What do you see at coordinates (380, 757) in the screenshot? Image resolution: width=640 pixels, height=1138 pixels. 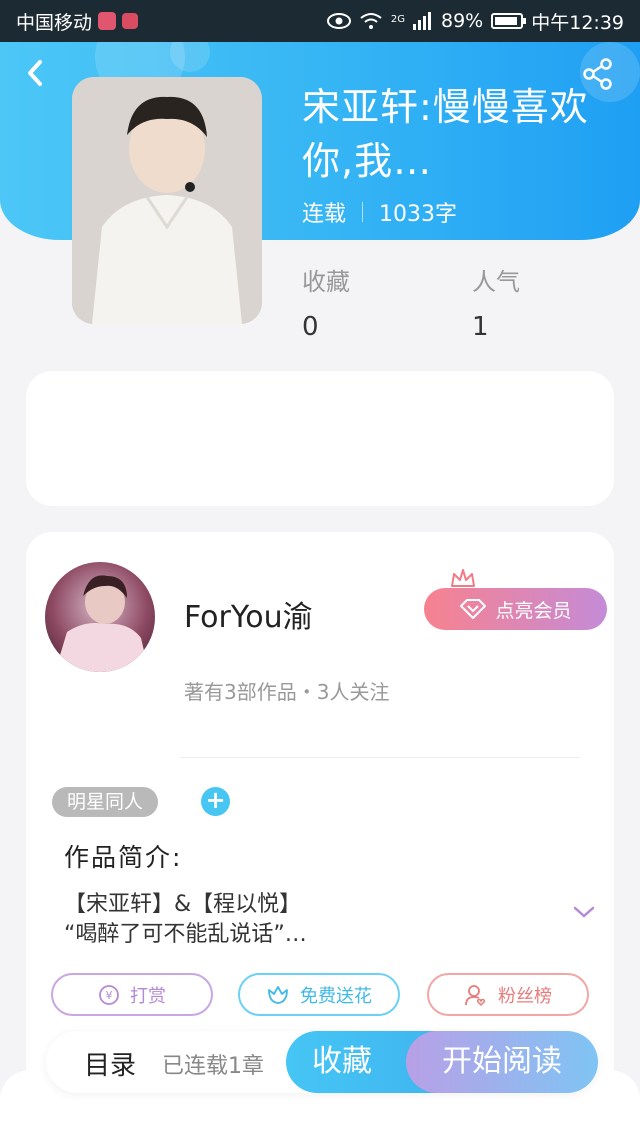 I see `section-divider` at bounding box center [380, 757].